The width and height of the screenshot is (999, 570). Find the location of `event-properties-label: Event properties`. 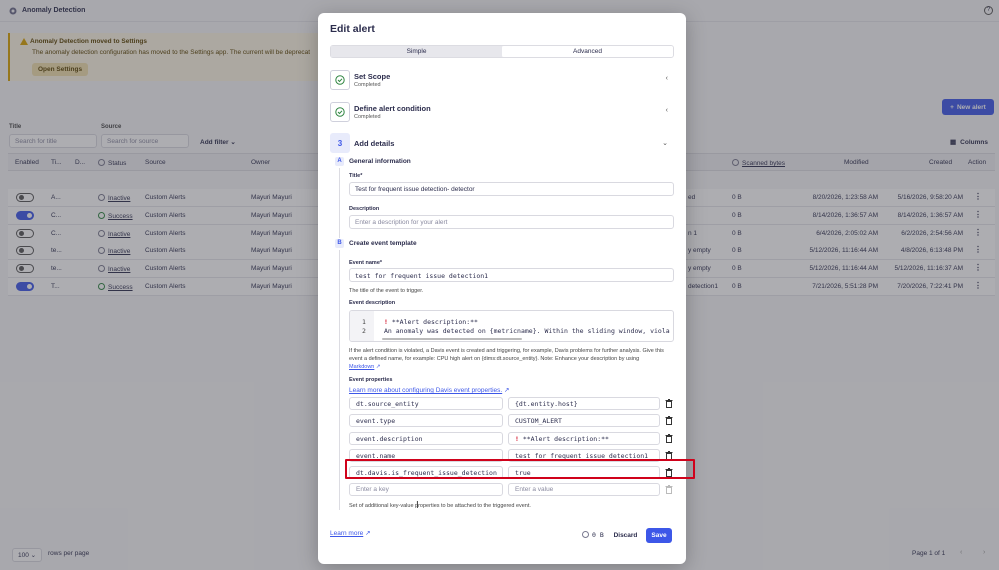

event-properties-label: Event properties is located at coordinates (371, 380).